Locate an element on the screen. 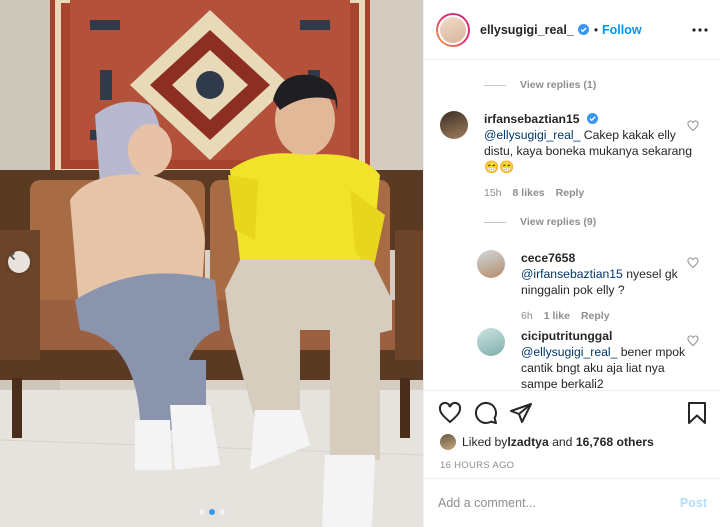 The image size is (720, 527). carousel-prev-button is located at coordinates (19, 262).